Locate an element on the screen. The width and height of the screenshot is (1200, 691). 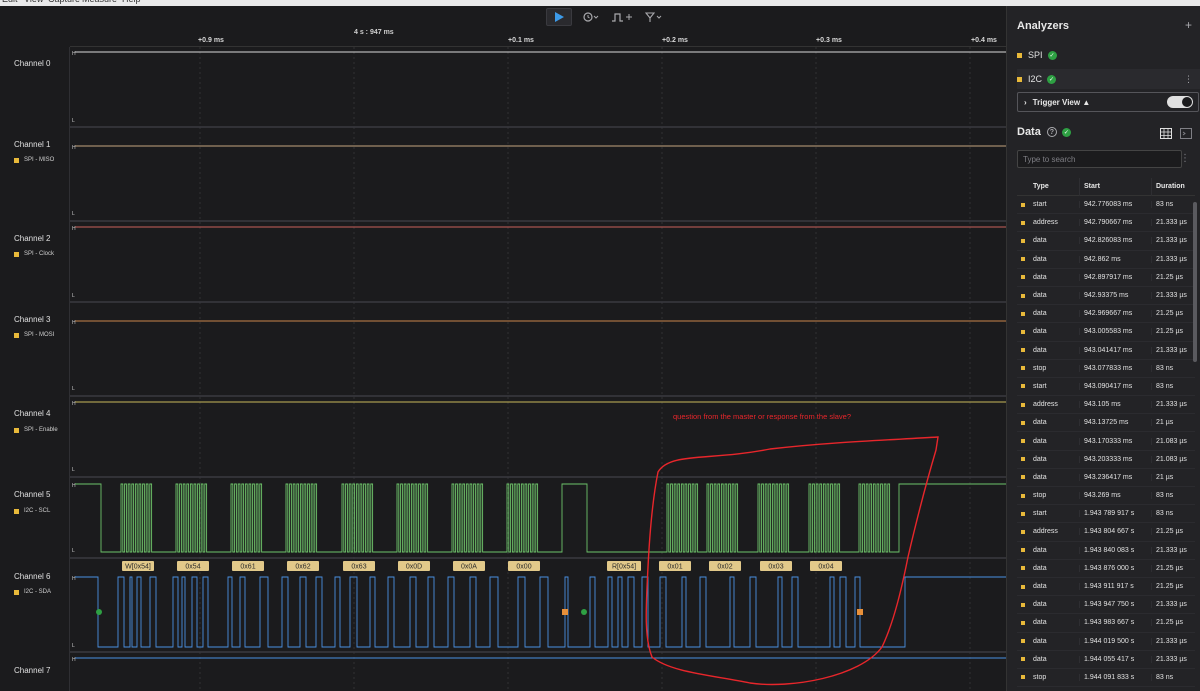
menu-item-edit: Edit is located at coordinates (10, 2).